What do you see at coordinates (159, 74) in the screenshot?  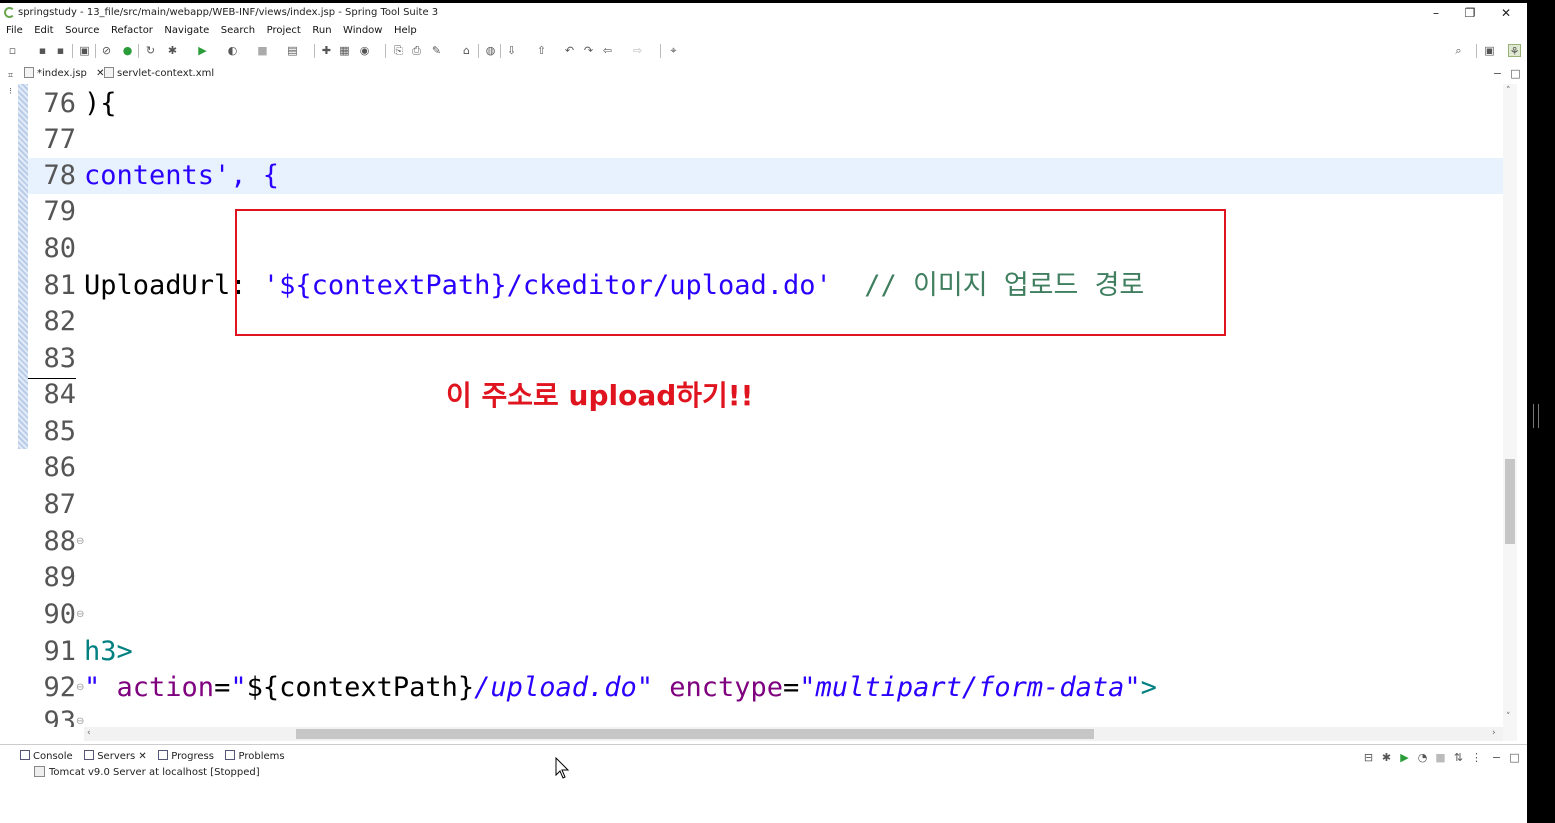 I see `tab-servlet-context: servlet-context.xml` at bounding box center [159, 74].